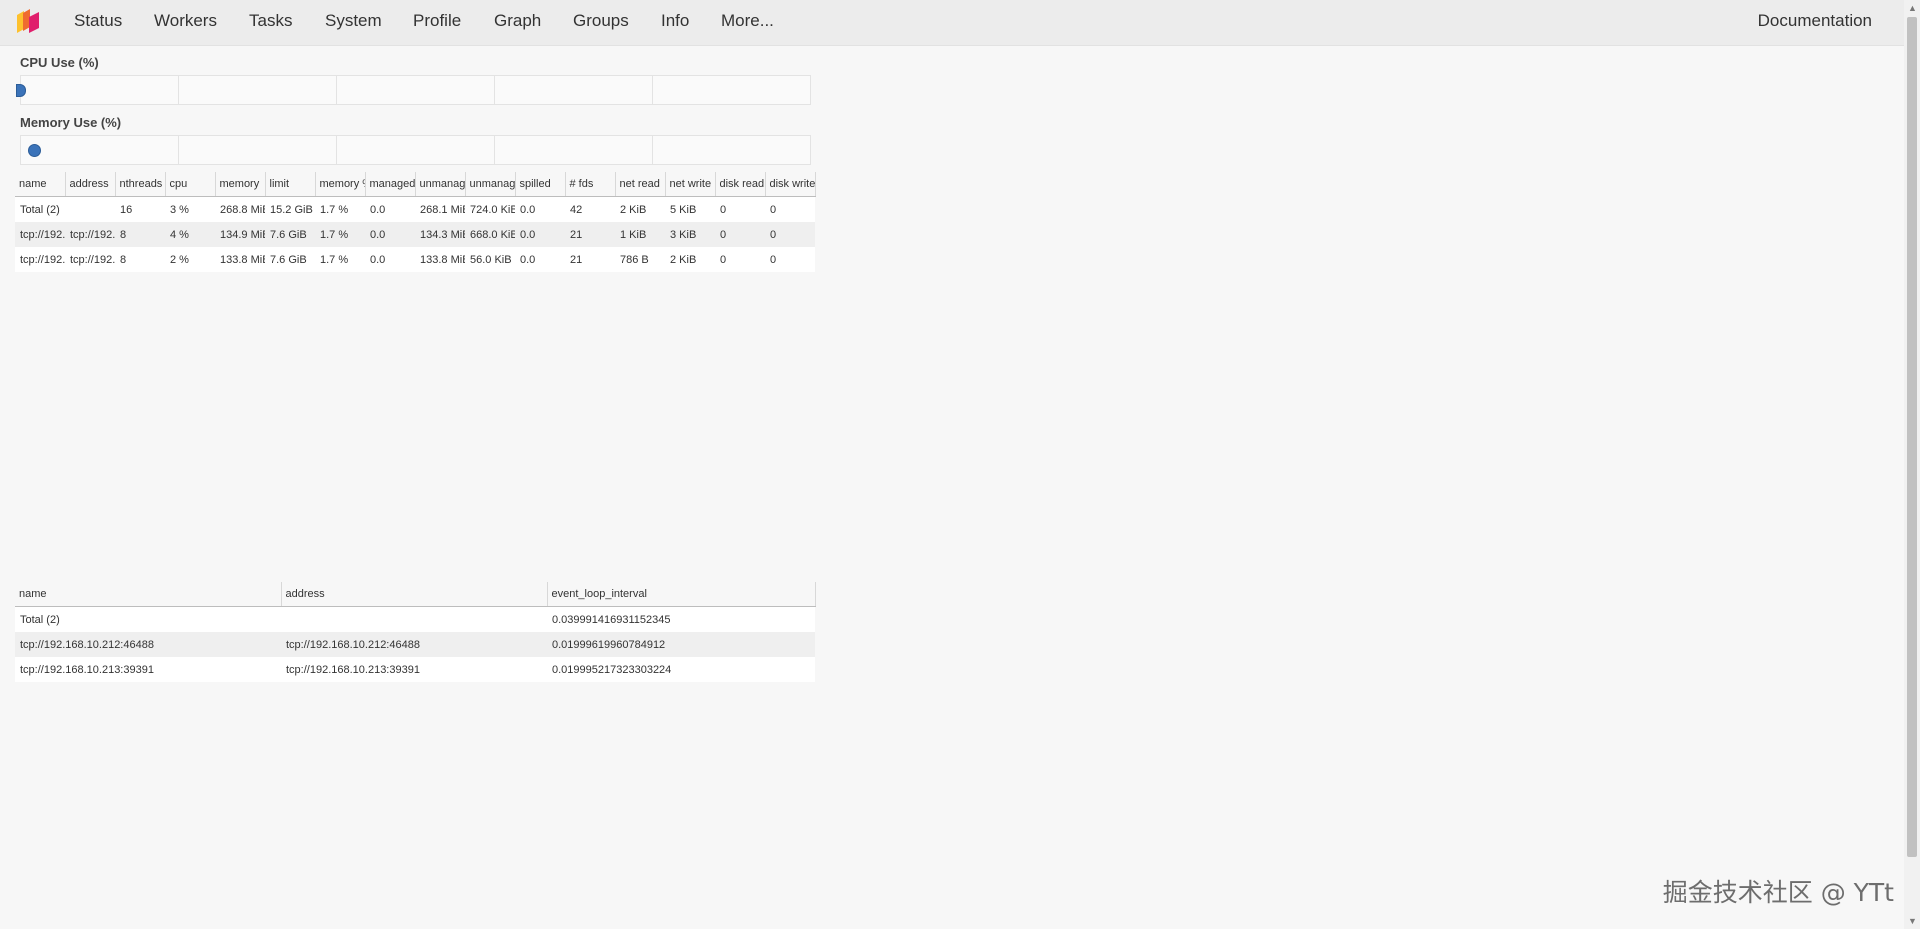 The width and height of the screenshot is (1920, 929). I want to click on cell: 3 %, so click(190, 209).